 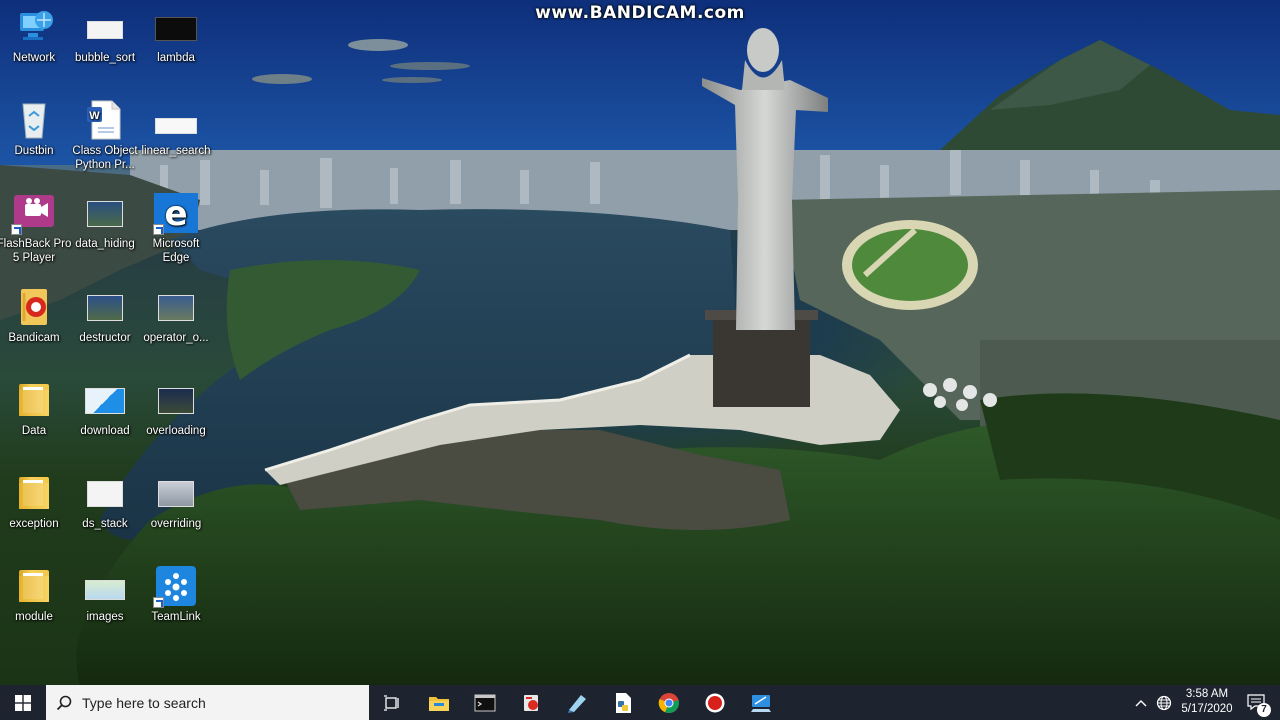 What do you see at coordinates (176, 595) in the screenshot?
I see `desktop-icon-teamlink: TeamLink` at bounding box center [176, 595].